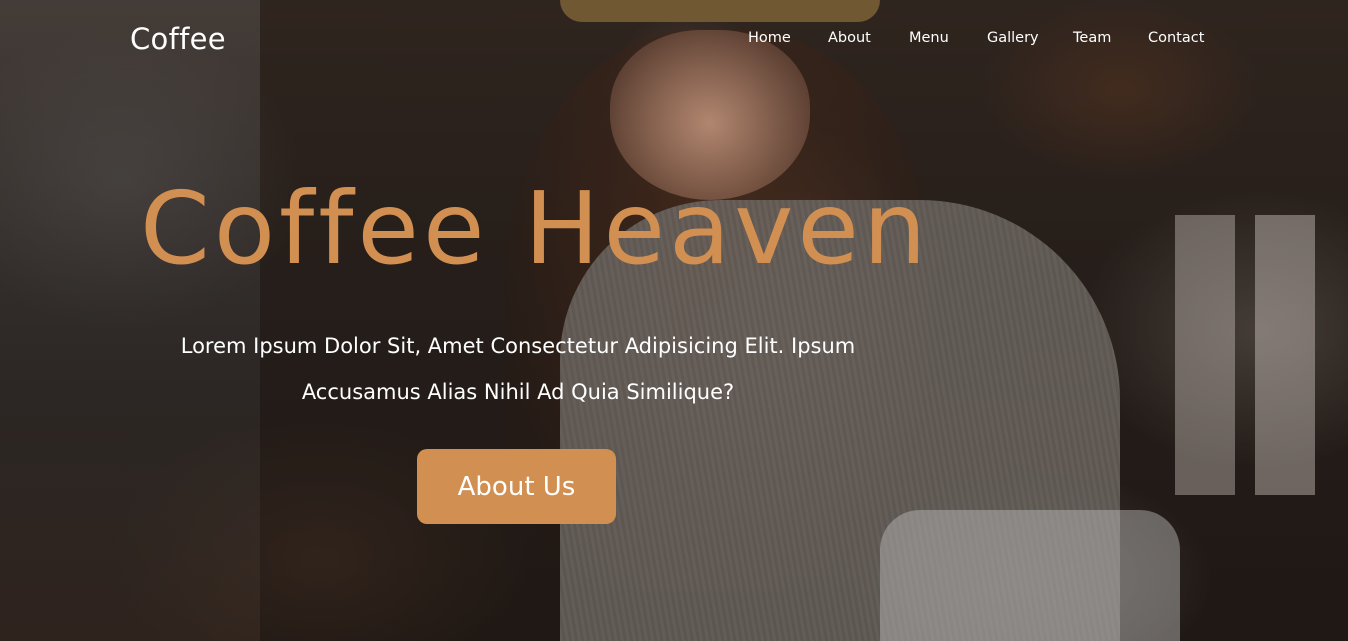 The width and height of the screenshot is (1348, 641). What do you see at coordinates (535, 228) in the screenshot?
I see `hero-title: Coffee Heaven` at bounding box center [535, 228].